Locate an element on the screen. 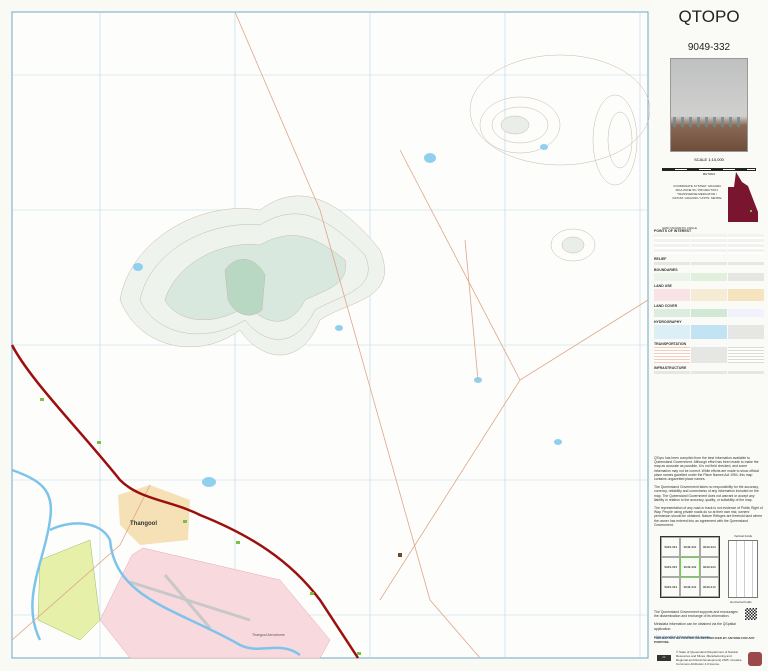 Image resolution: width=768 pixels, height=671 pixels. homestead-icon is located at coordinates (400, 555).